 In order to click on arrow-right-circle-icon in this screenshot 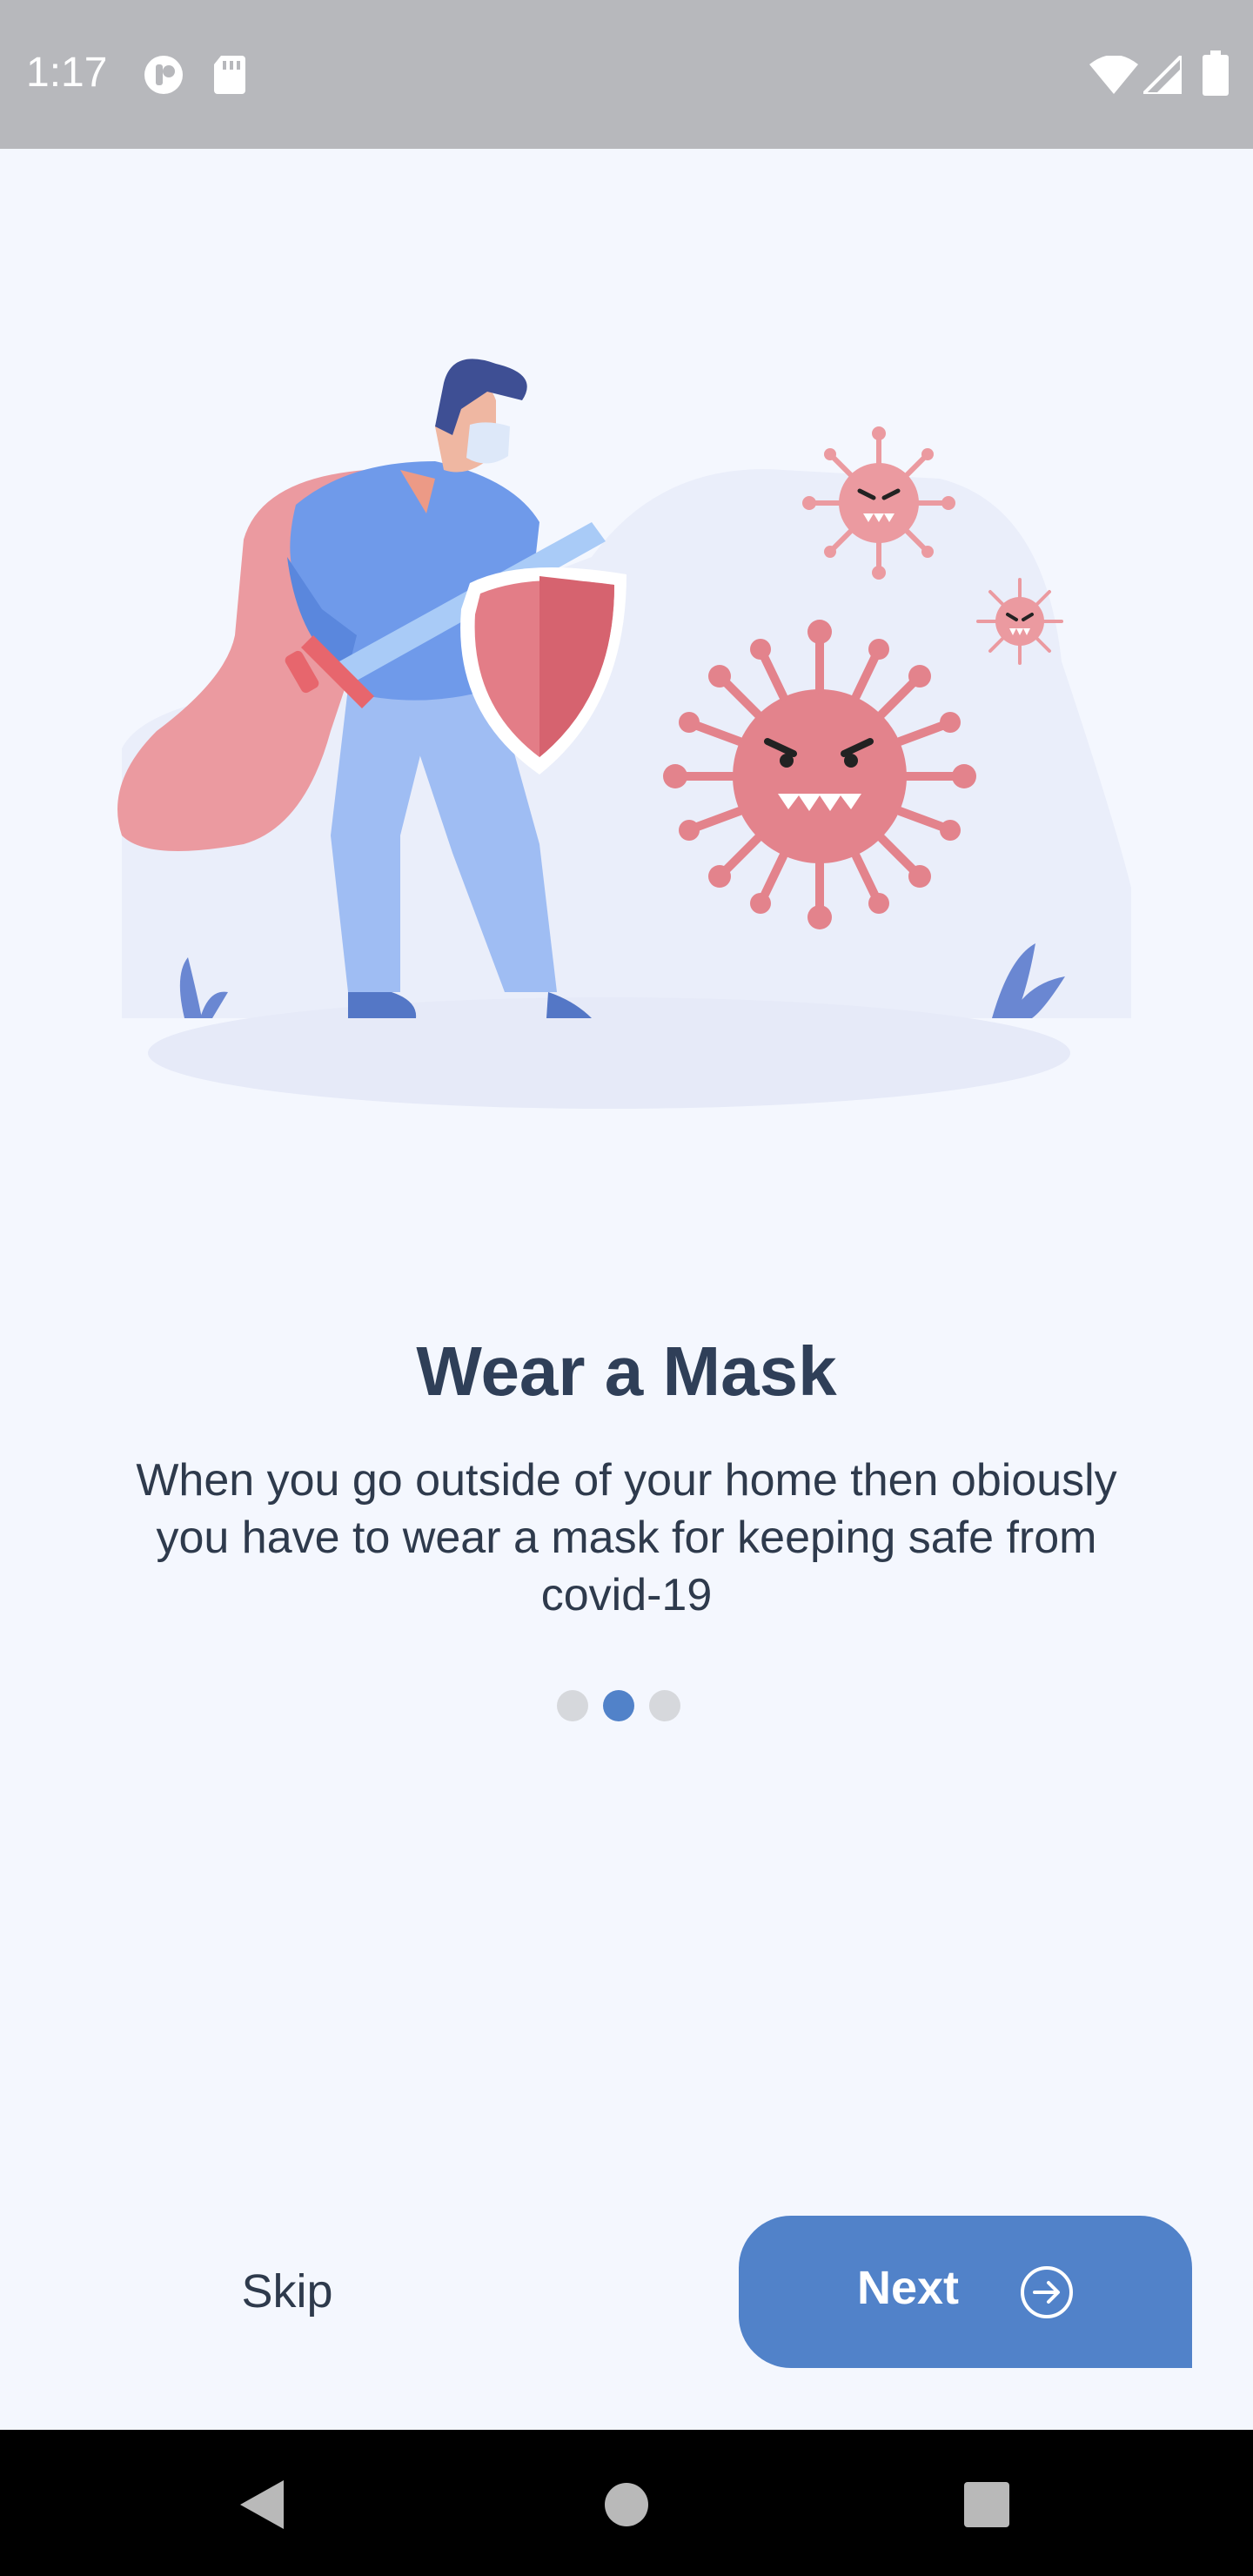, I will do `click(1047, 2292)`.